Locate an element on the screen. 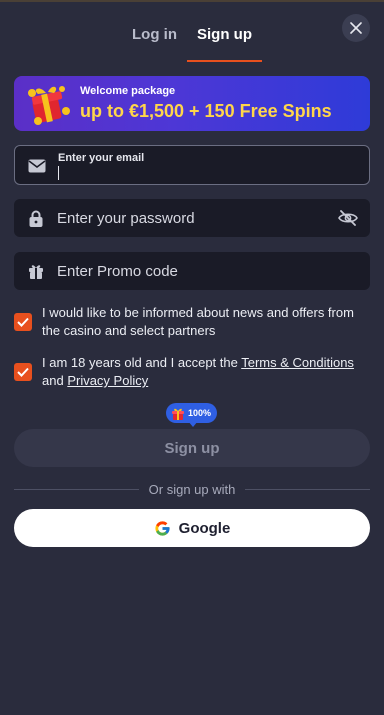 The image size is (384, 715). promo-field is located at coordinates (192, 271).